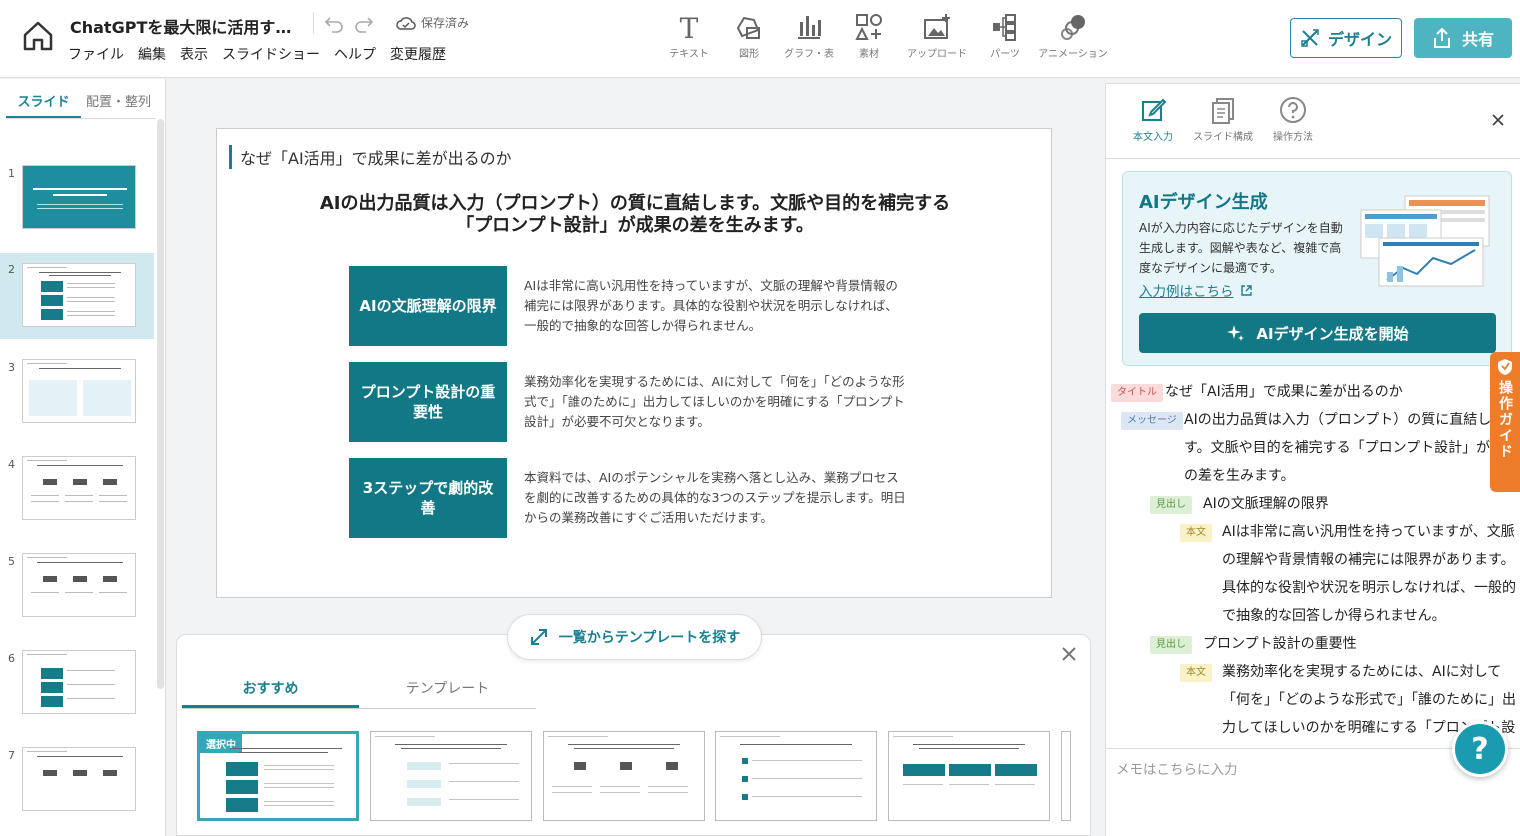  I want to click on slide-thumbnail: 5, so click(77, 588).